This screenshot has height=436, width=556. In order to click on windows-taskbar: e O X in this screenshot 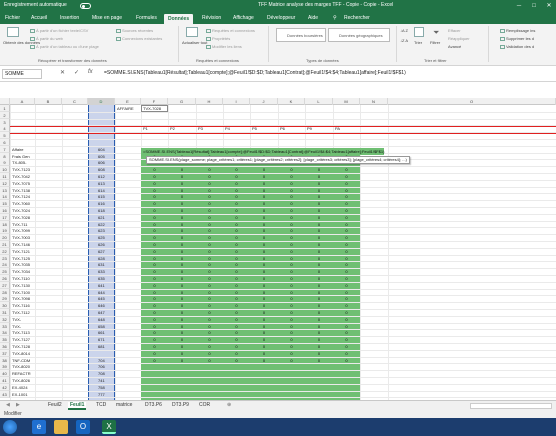, I will do `click(278, 427)`.